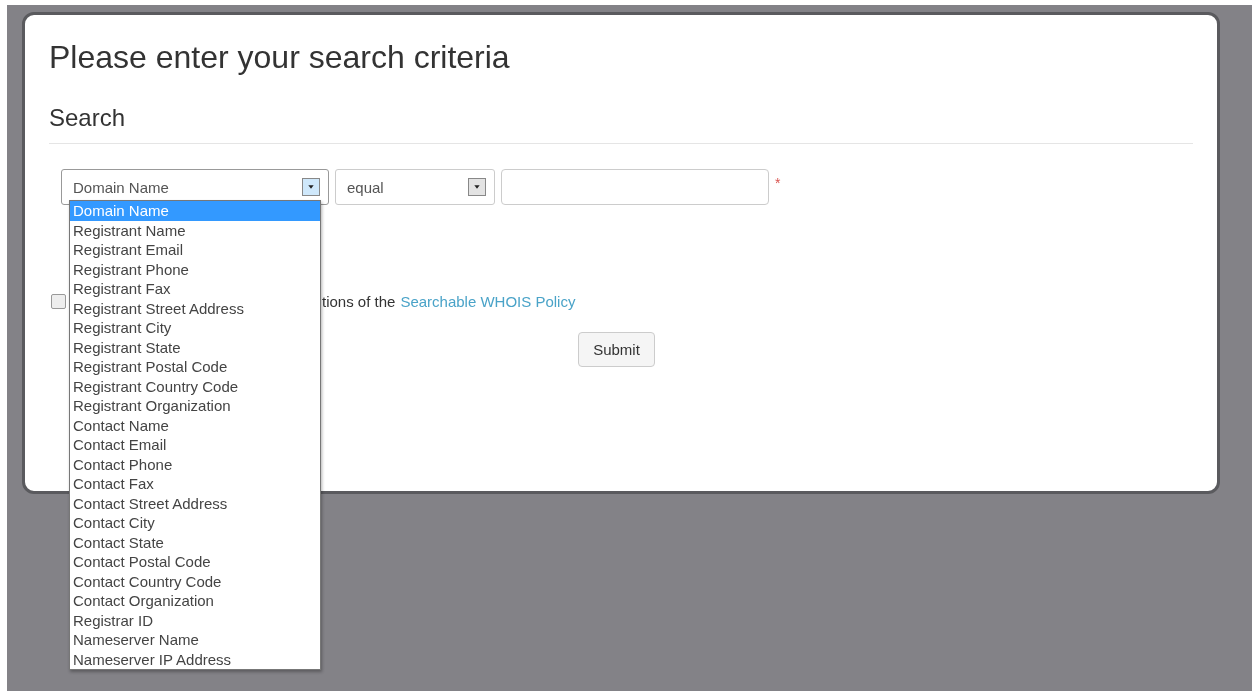 This screenshot has width=1252, height=691. What do you see at coordinates (195, 620) in the screenshot?
I see `dropdown-option: Registrar ID` at bounding box center [195, 620].